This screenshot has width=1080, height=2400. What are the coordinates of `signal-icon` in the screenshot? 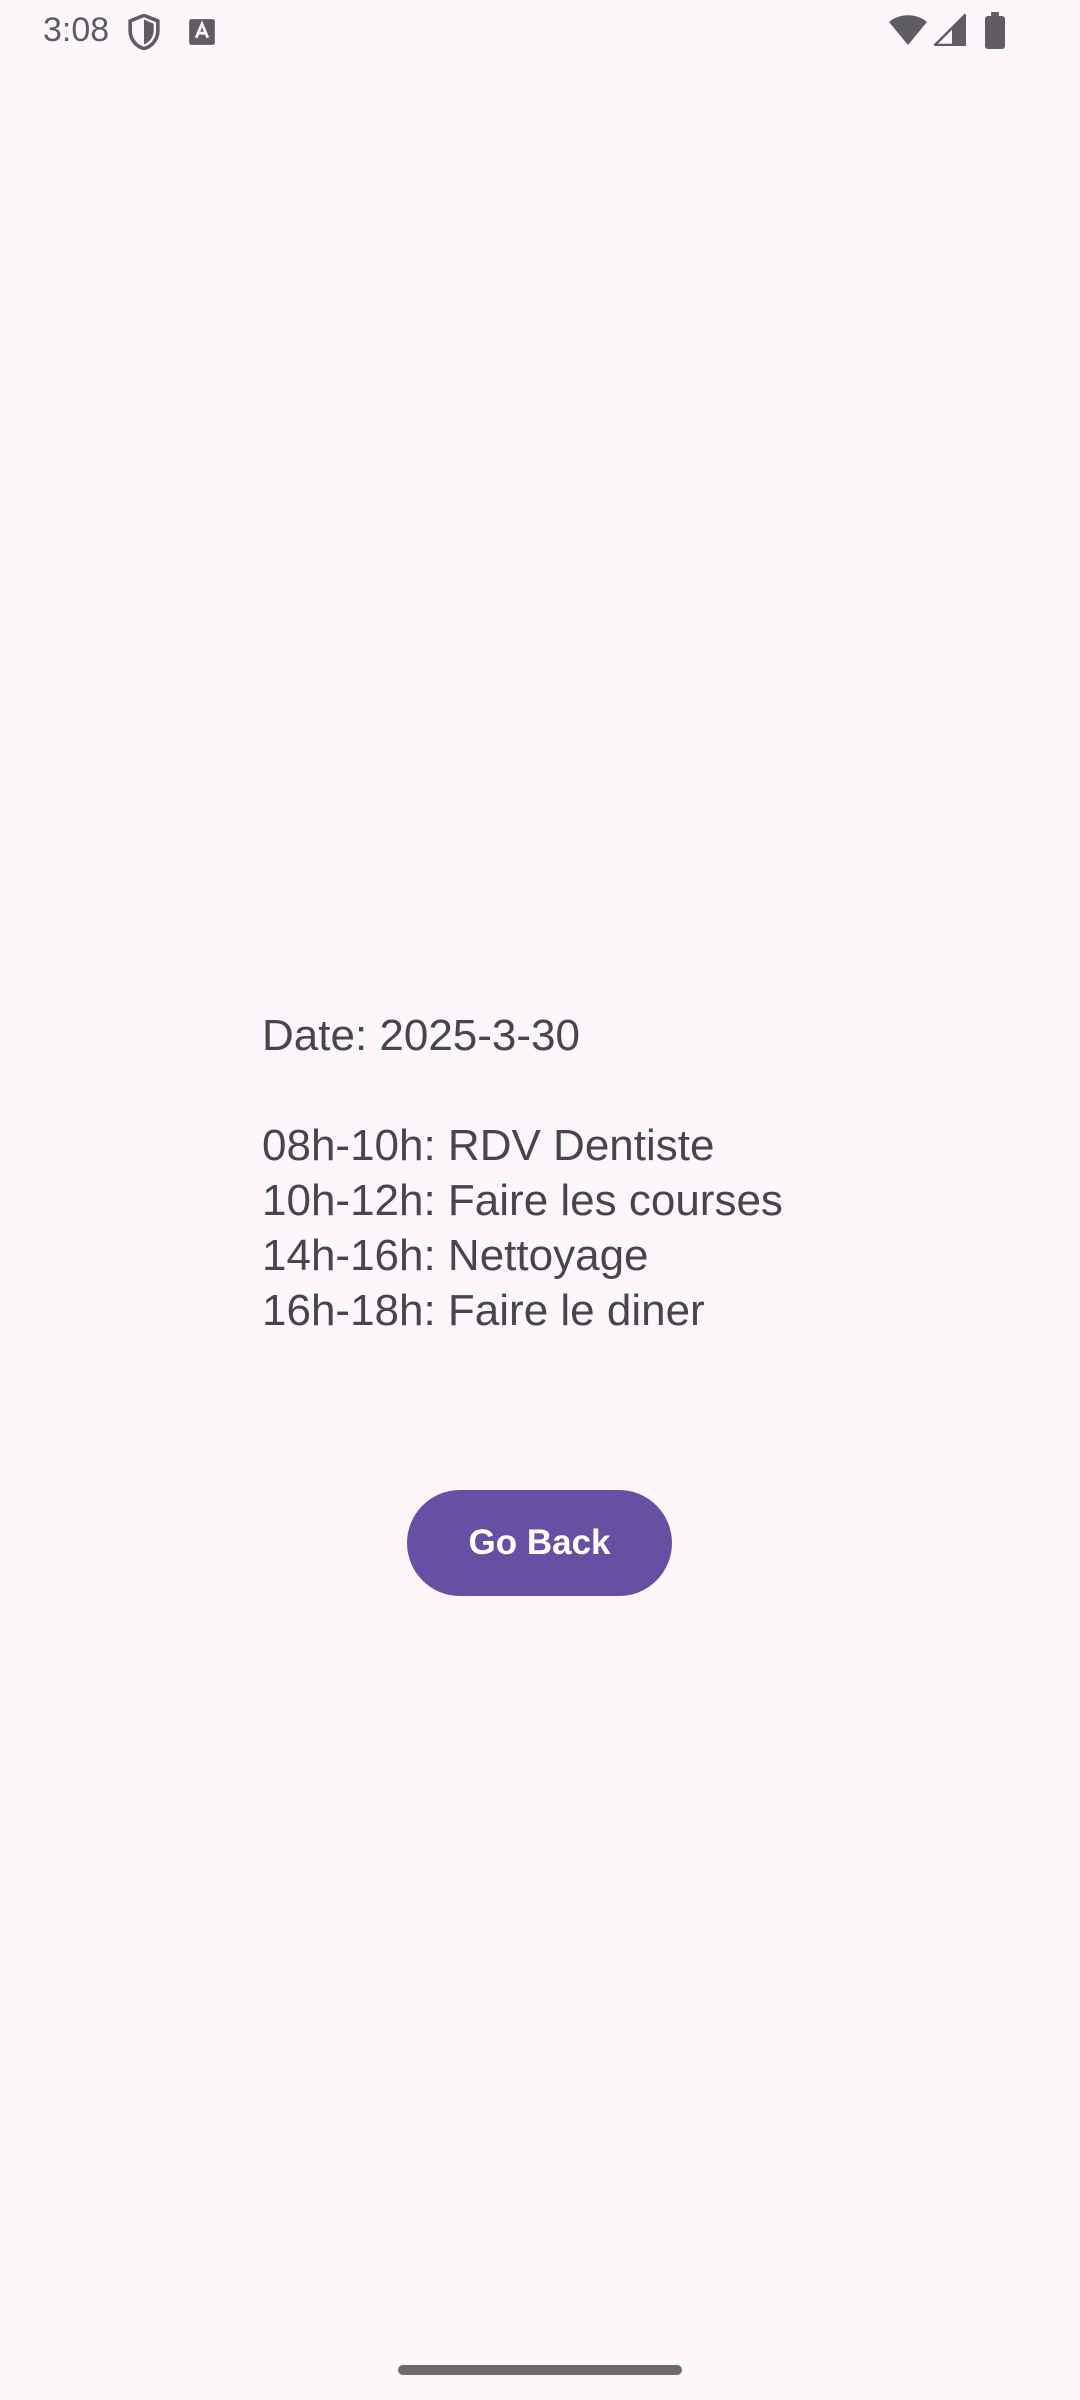 It's located at (950, 30).